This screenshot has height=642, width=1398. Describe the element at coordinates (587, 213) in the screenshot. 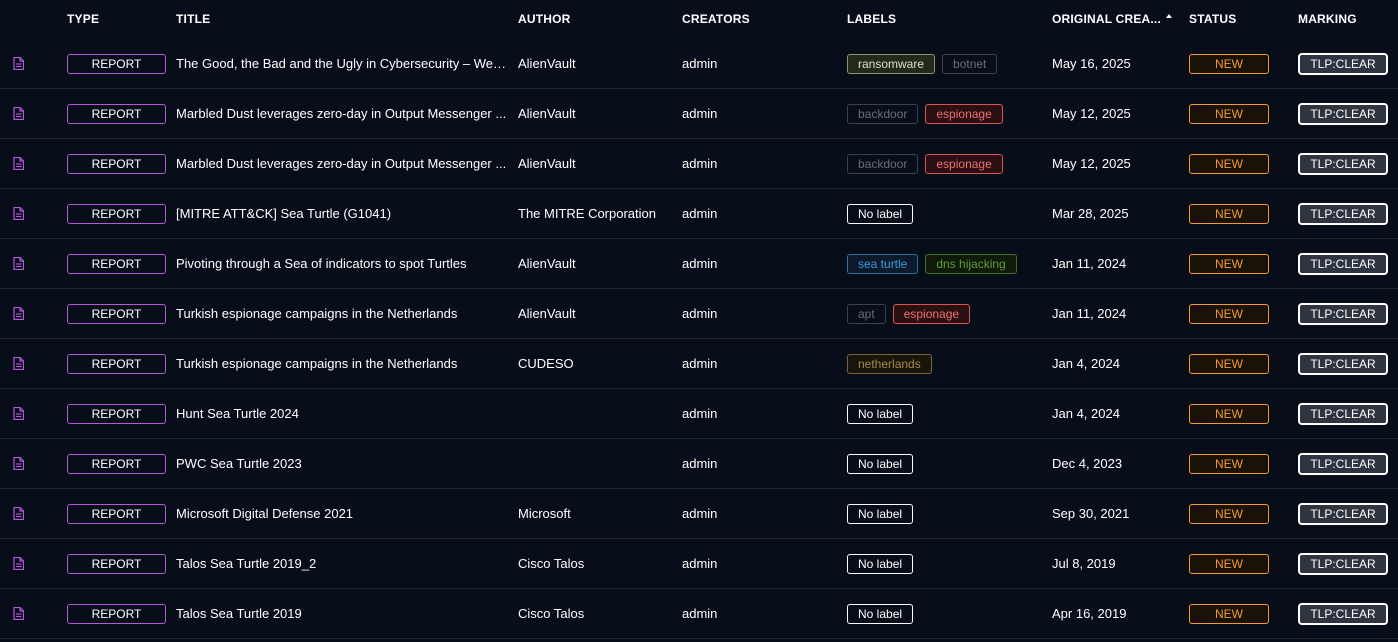

I see `report-author: The MITRE Corporation` at that location.